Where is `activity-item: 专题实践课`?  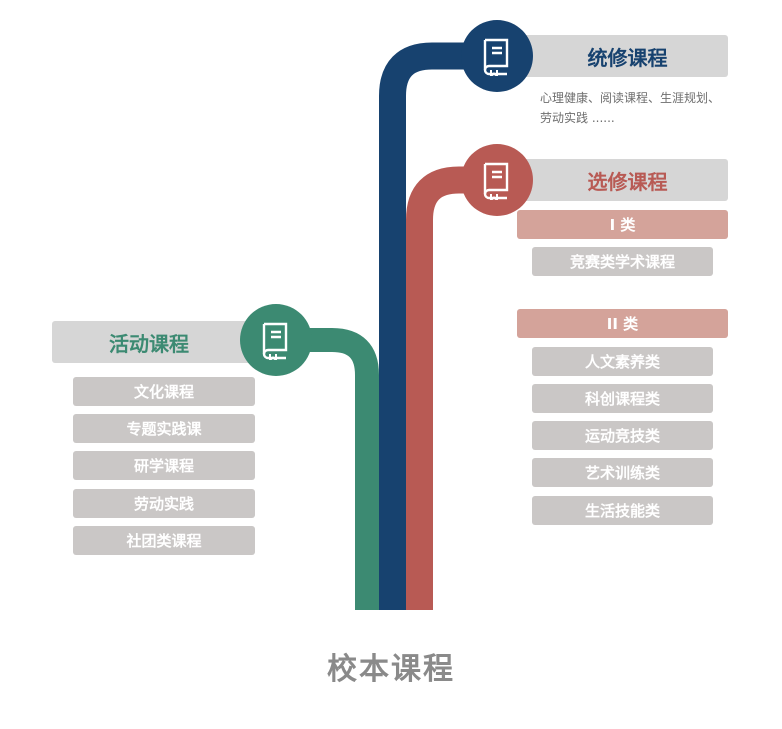
activity-item: 专题实践课 is located at coordinates (164, 428).